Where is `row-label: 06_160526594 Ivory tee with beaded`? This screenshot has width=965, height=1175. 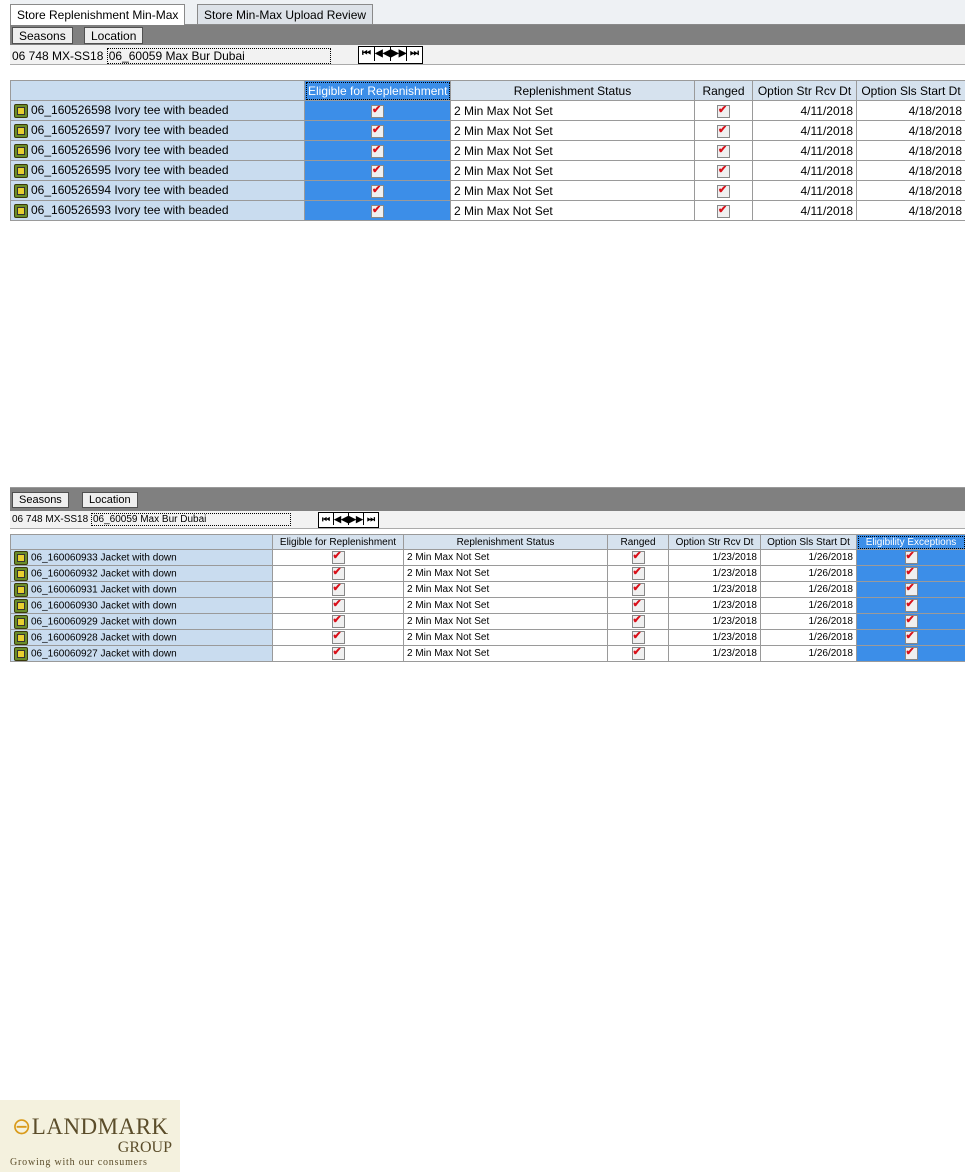 row-label: 06_160526594 Ivory tee with beaded is located at coordinates (157, 190).